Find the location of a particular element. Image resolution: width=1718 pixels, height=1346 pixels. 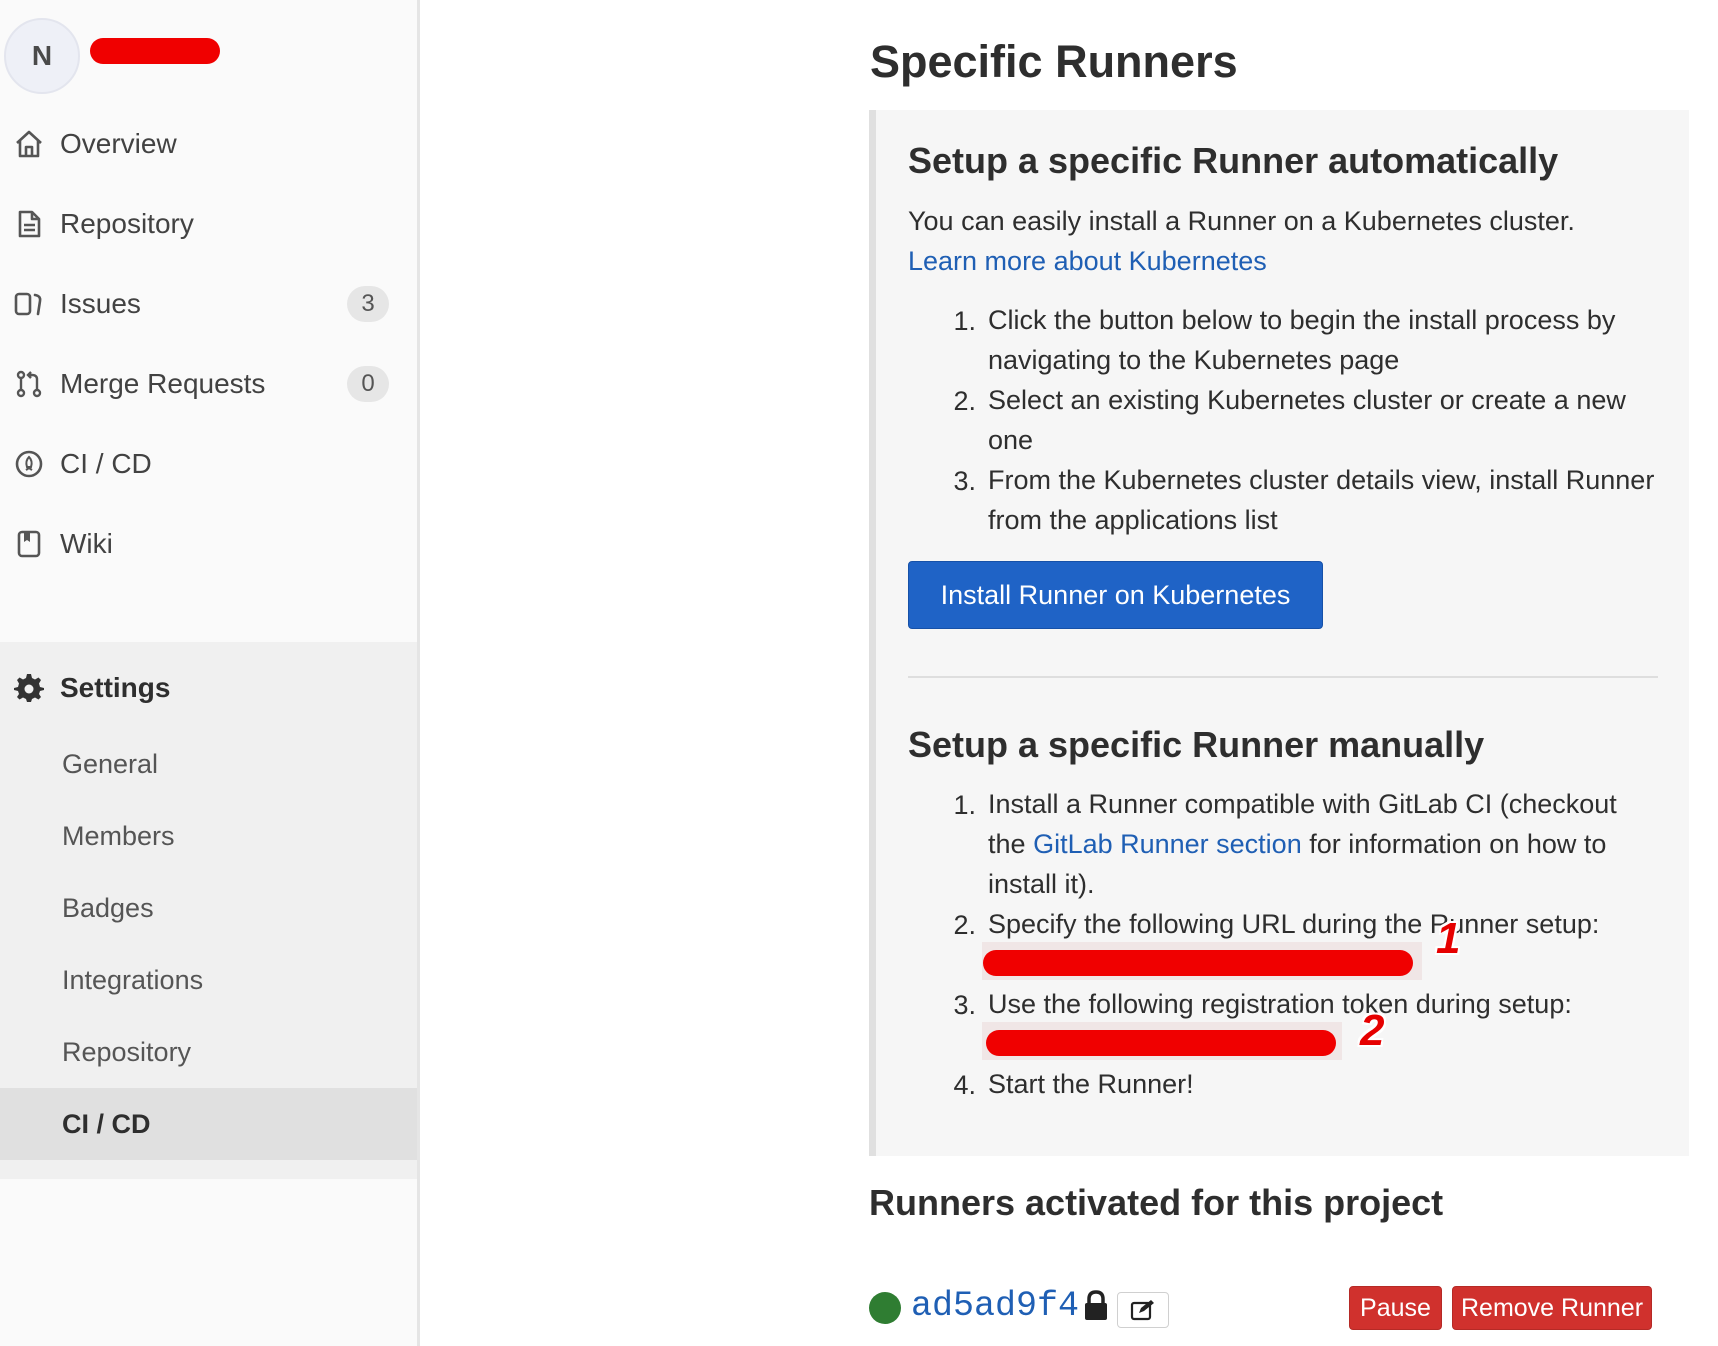

document-icon is located at coordinates (29, 224).